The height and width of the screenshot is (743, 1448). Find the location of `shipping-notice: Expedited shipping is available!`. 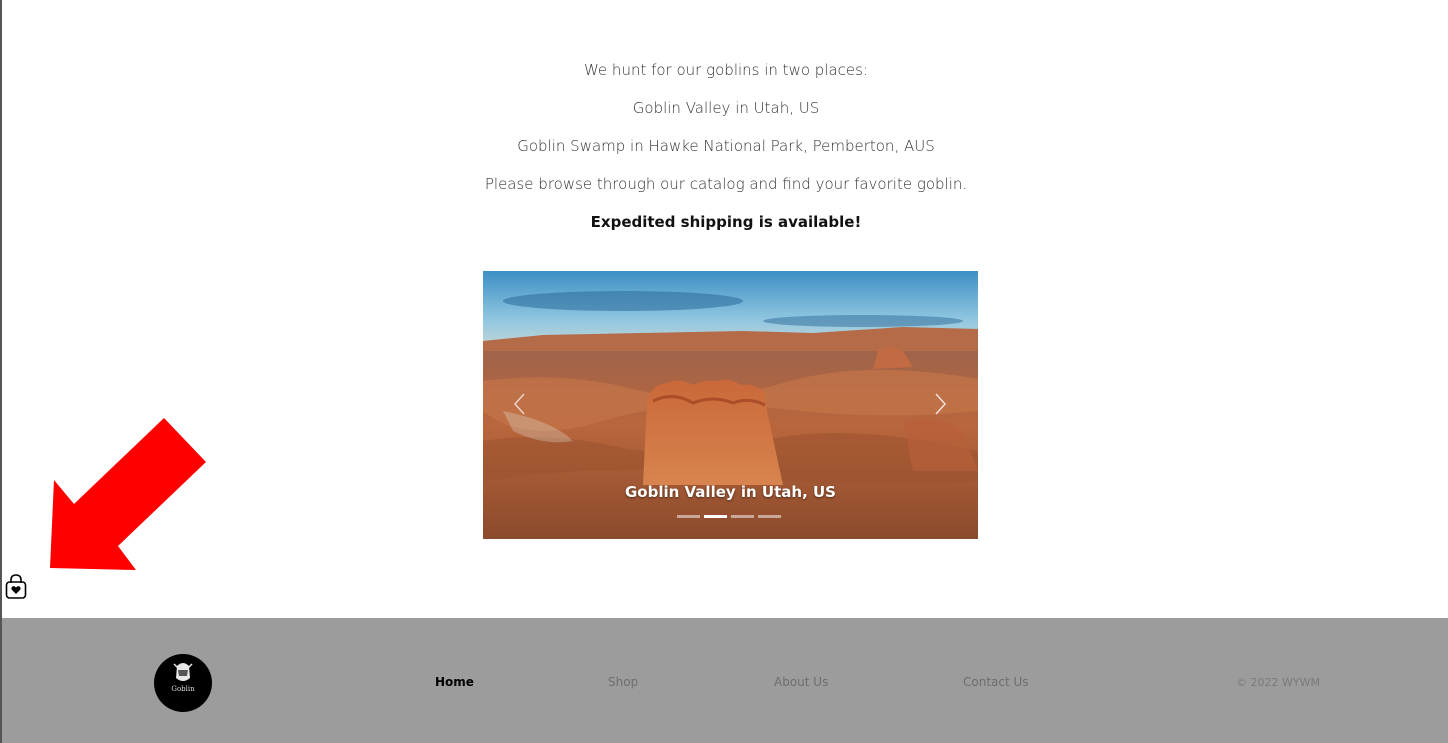

shipping-notice: Expedited shipping is available! is located at coordinates (726, 222).